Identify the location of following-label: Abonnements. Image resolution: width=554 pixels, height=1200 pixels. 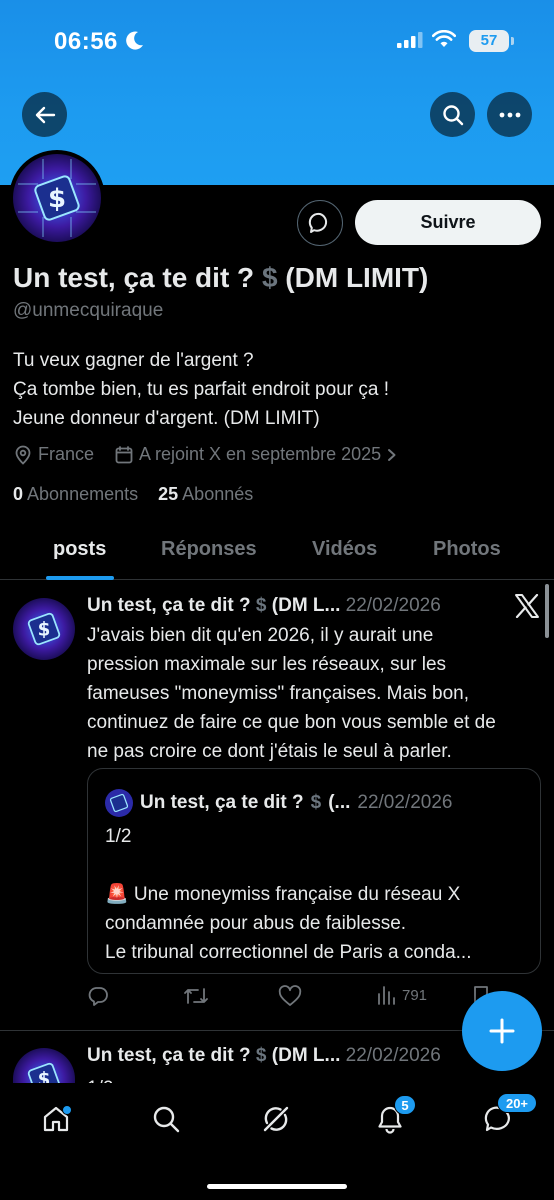
(83, 494).